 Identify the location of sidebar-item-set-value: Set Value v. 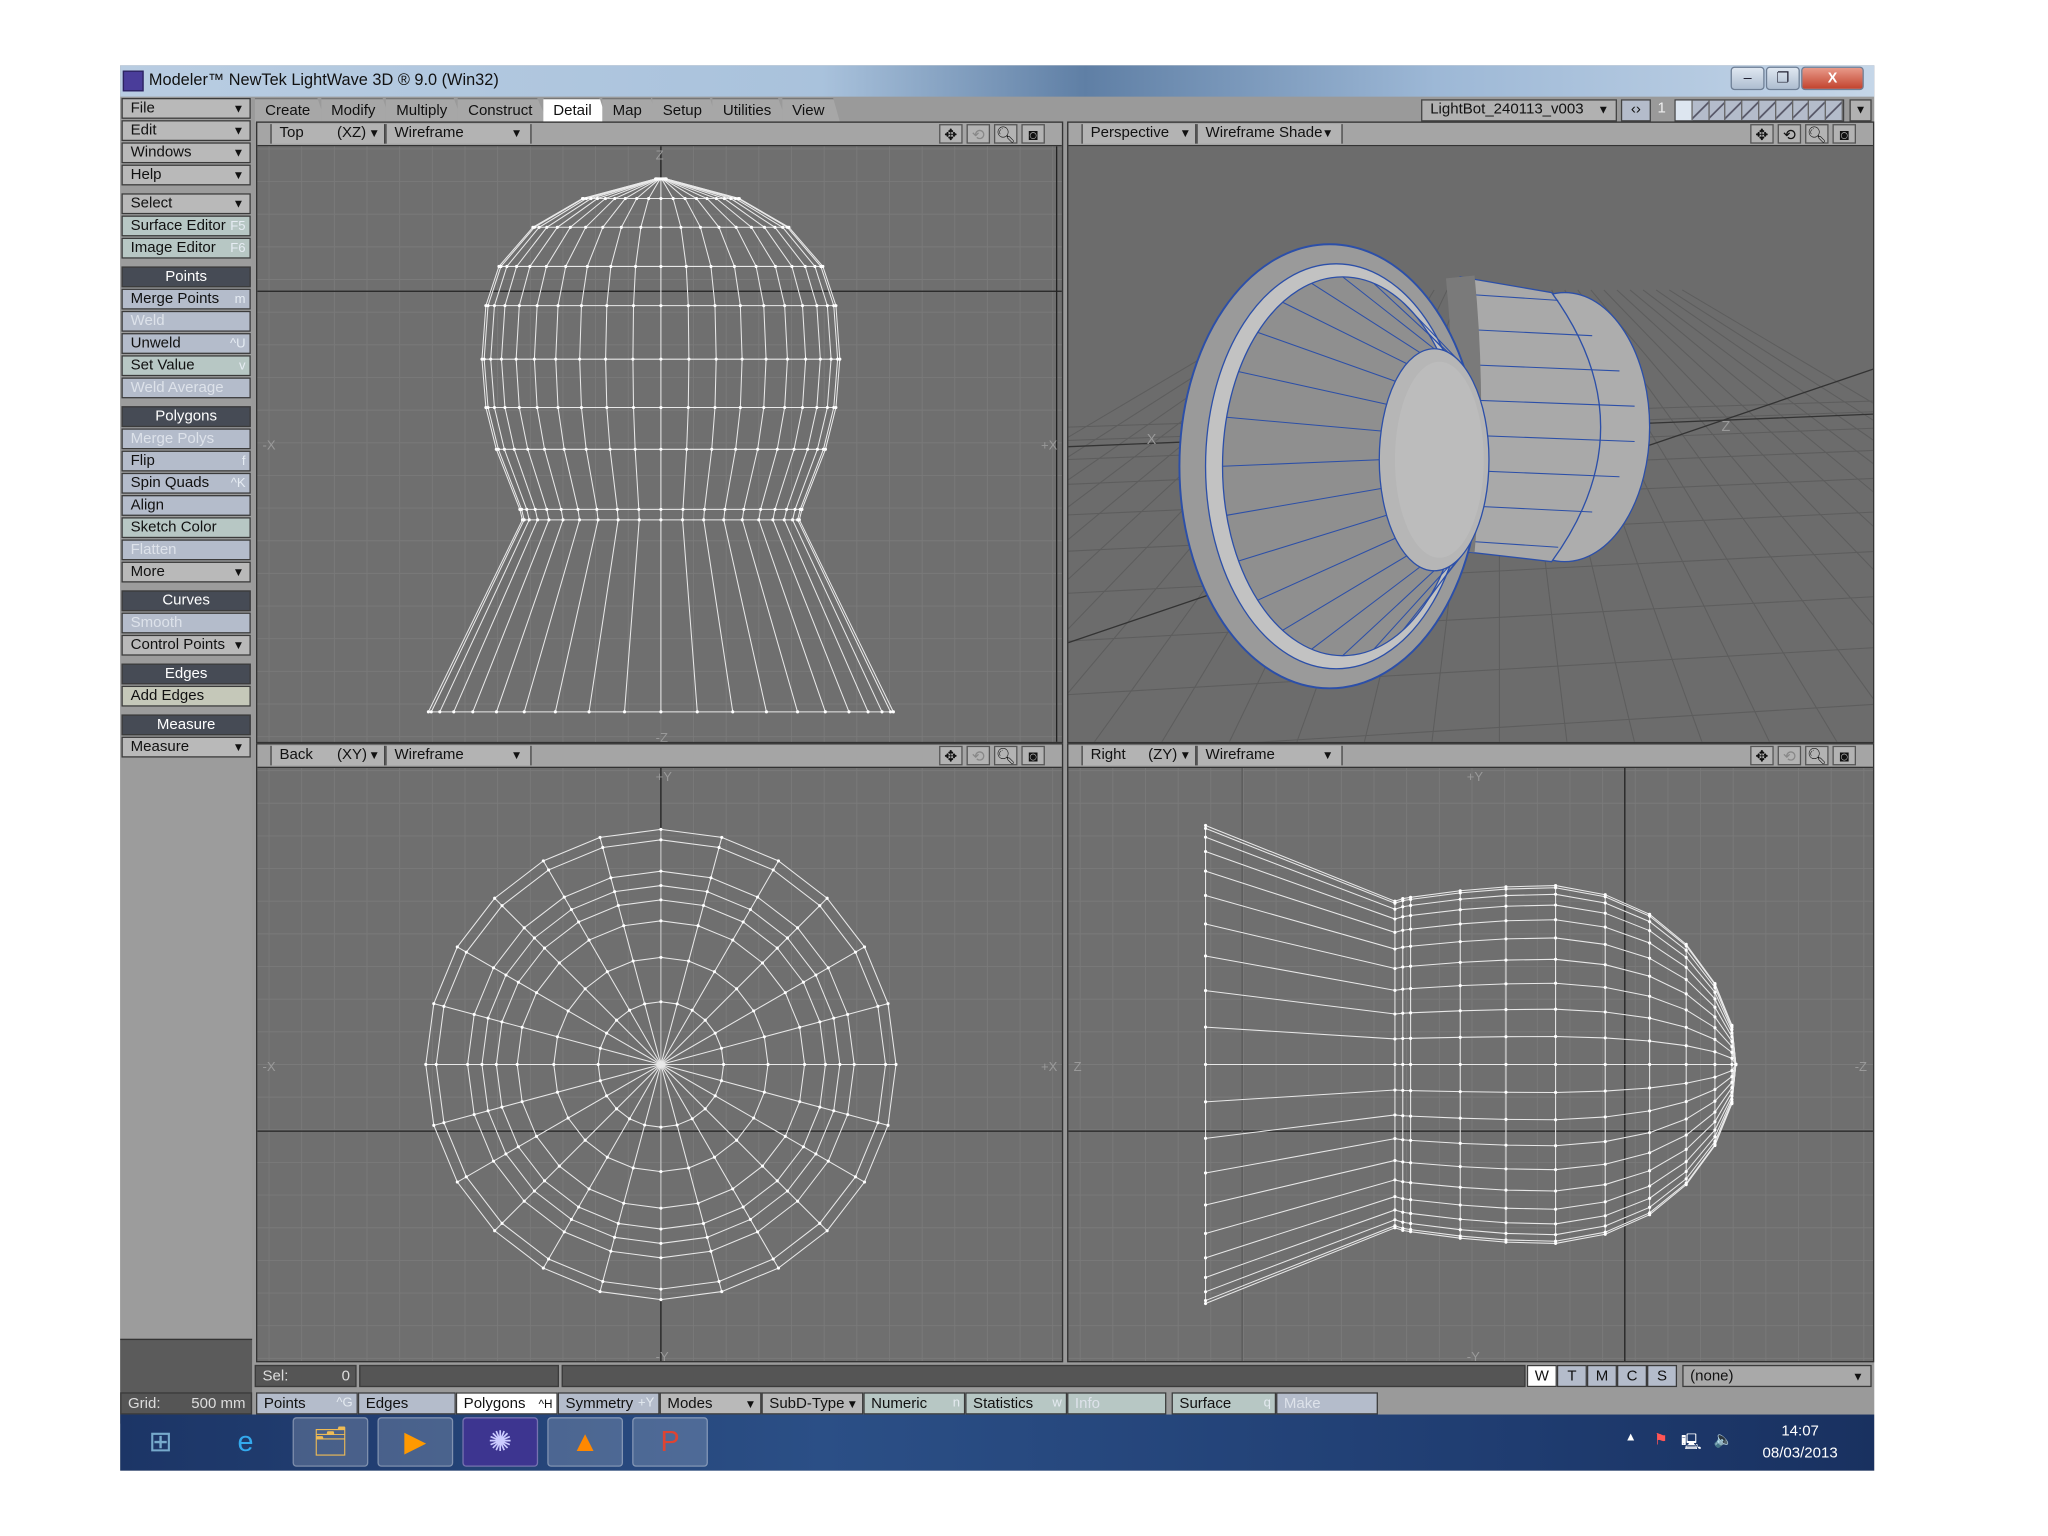
(186, 366).